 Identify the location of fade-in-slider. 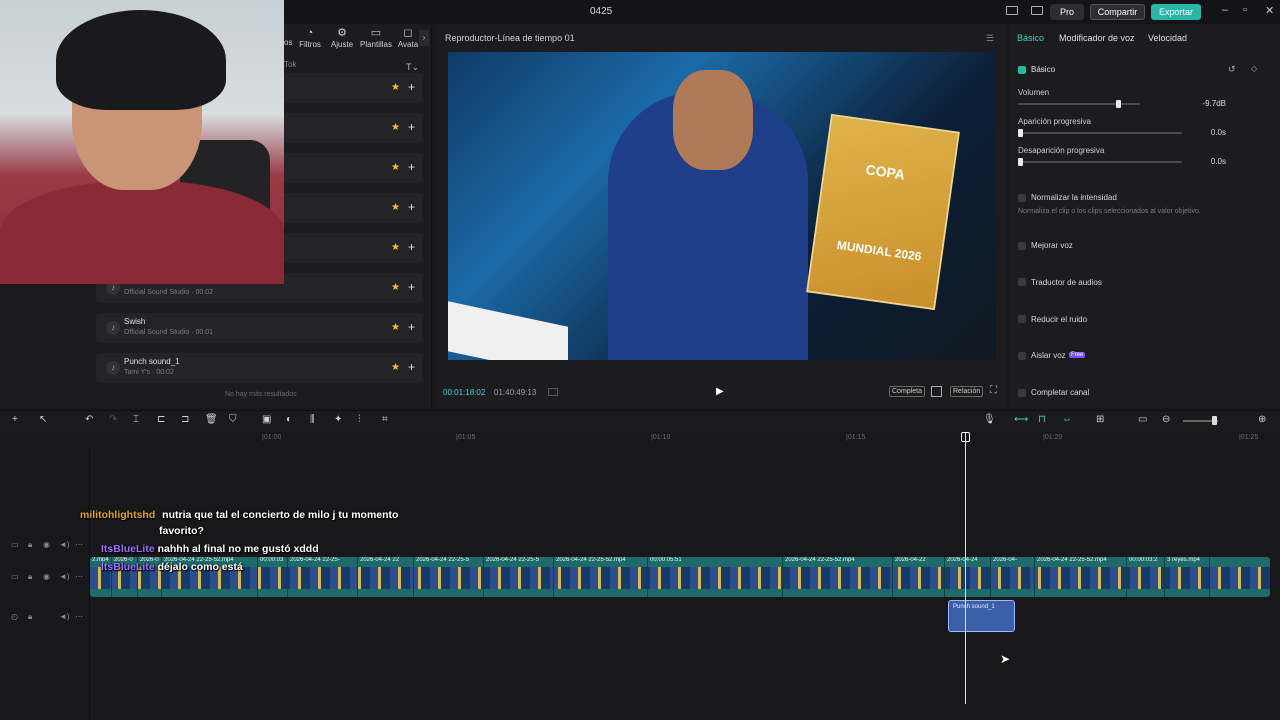
(1100, 133).